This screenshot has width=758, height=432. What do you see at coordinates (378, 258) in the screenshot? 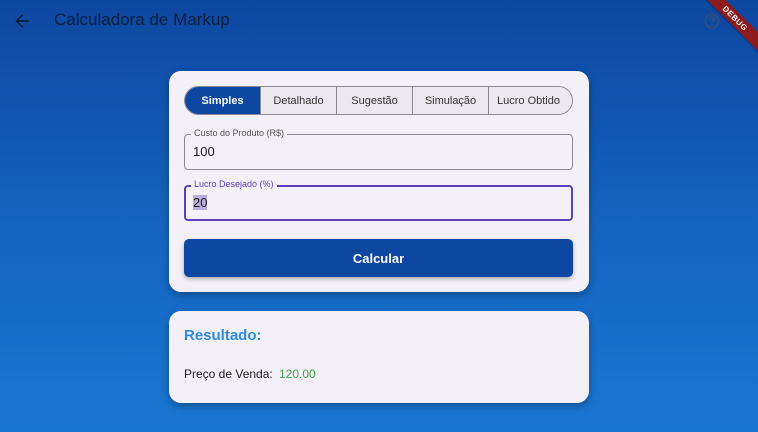
I see `calculate-button: Calcular` at bounding box center [378, 258].